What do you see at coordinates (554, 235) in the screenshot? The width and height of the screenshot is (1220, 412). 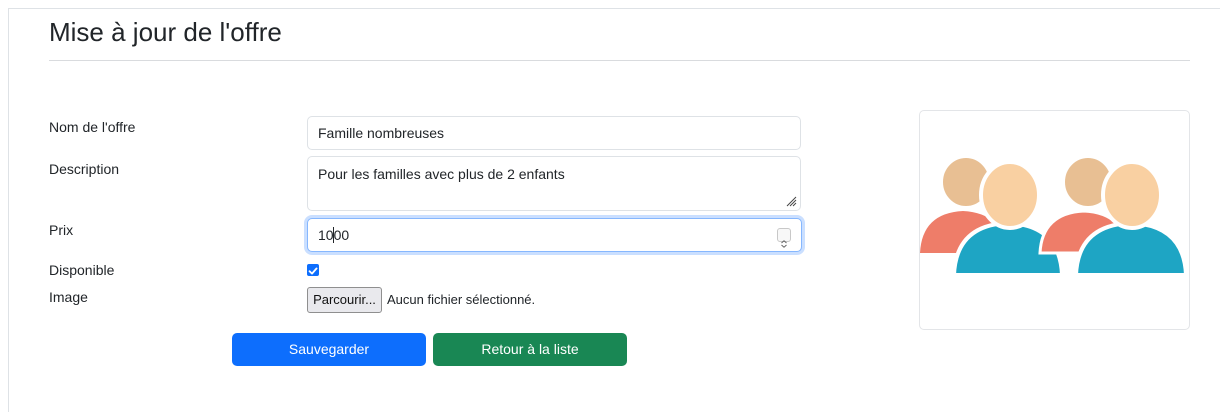 I see `price-input: 1000` at bounding box center [554, 235].